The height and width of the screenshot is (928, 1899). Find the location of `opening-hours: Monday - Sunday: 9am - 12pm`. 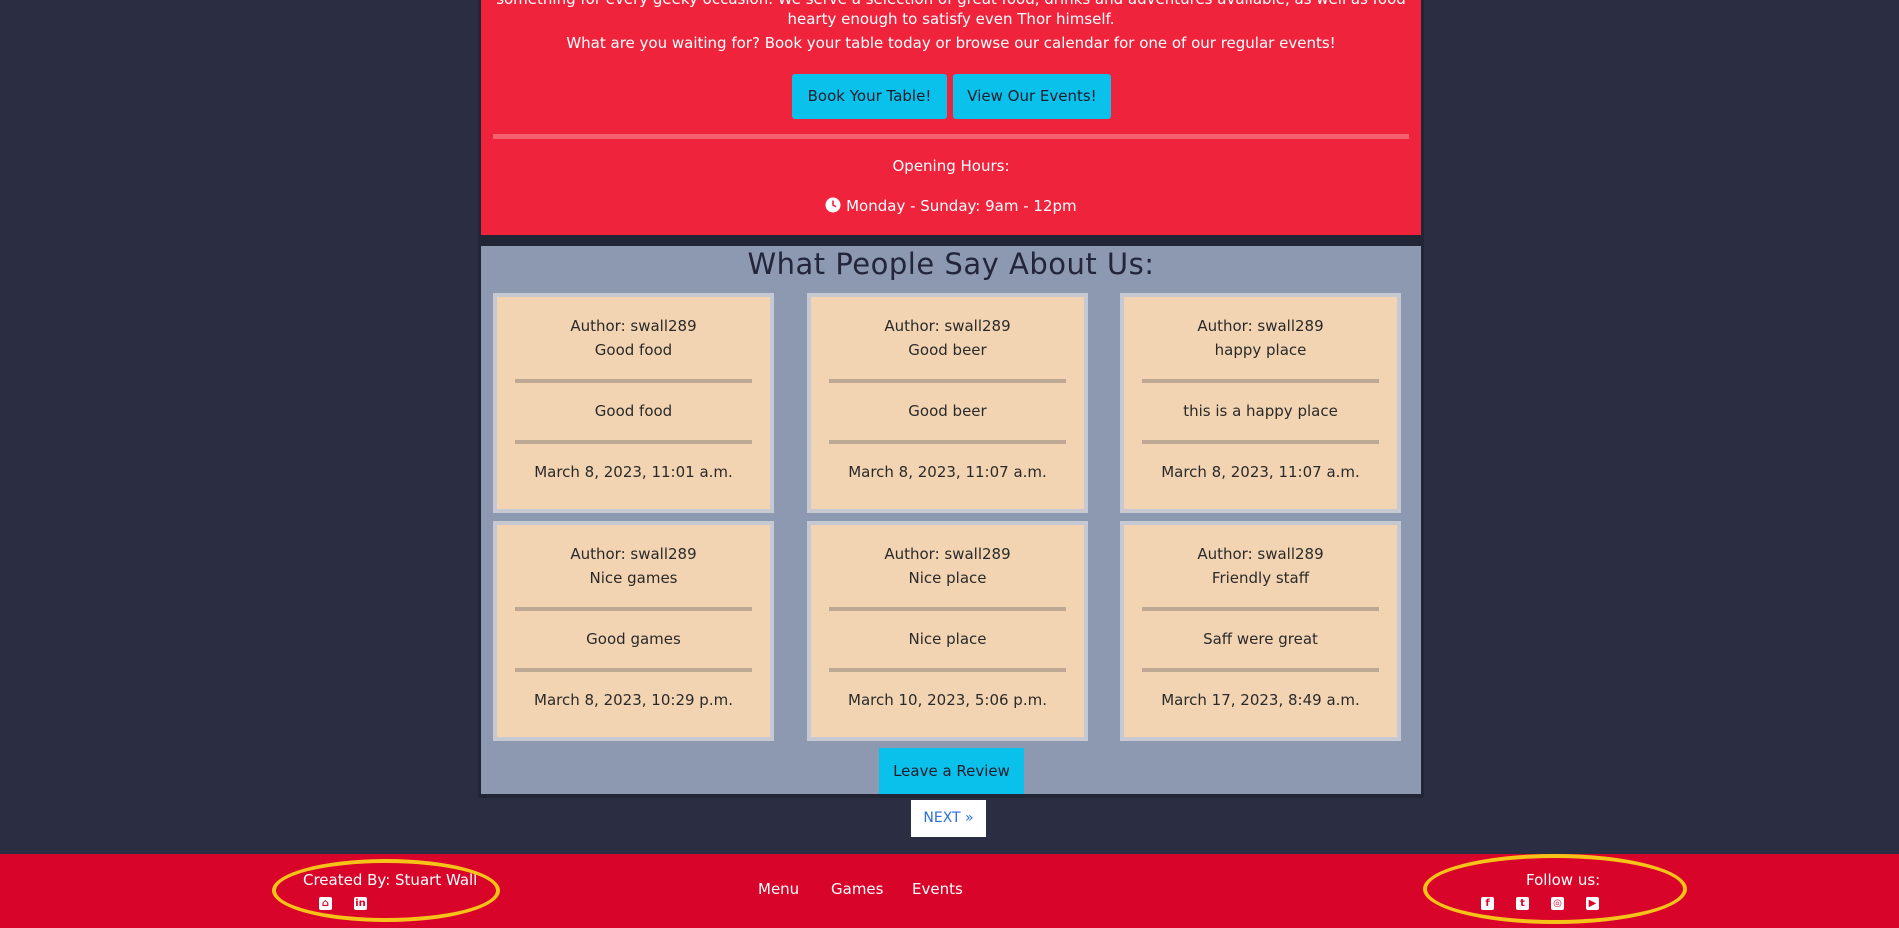

opening-hours: Monday - Sunday: 9am - 12pm is located at coordinates (951, 206).